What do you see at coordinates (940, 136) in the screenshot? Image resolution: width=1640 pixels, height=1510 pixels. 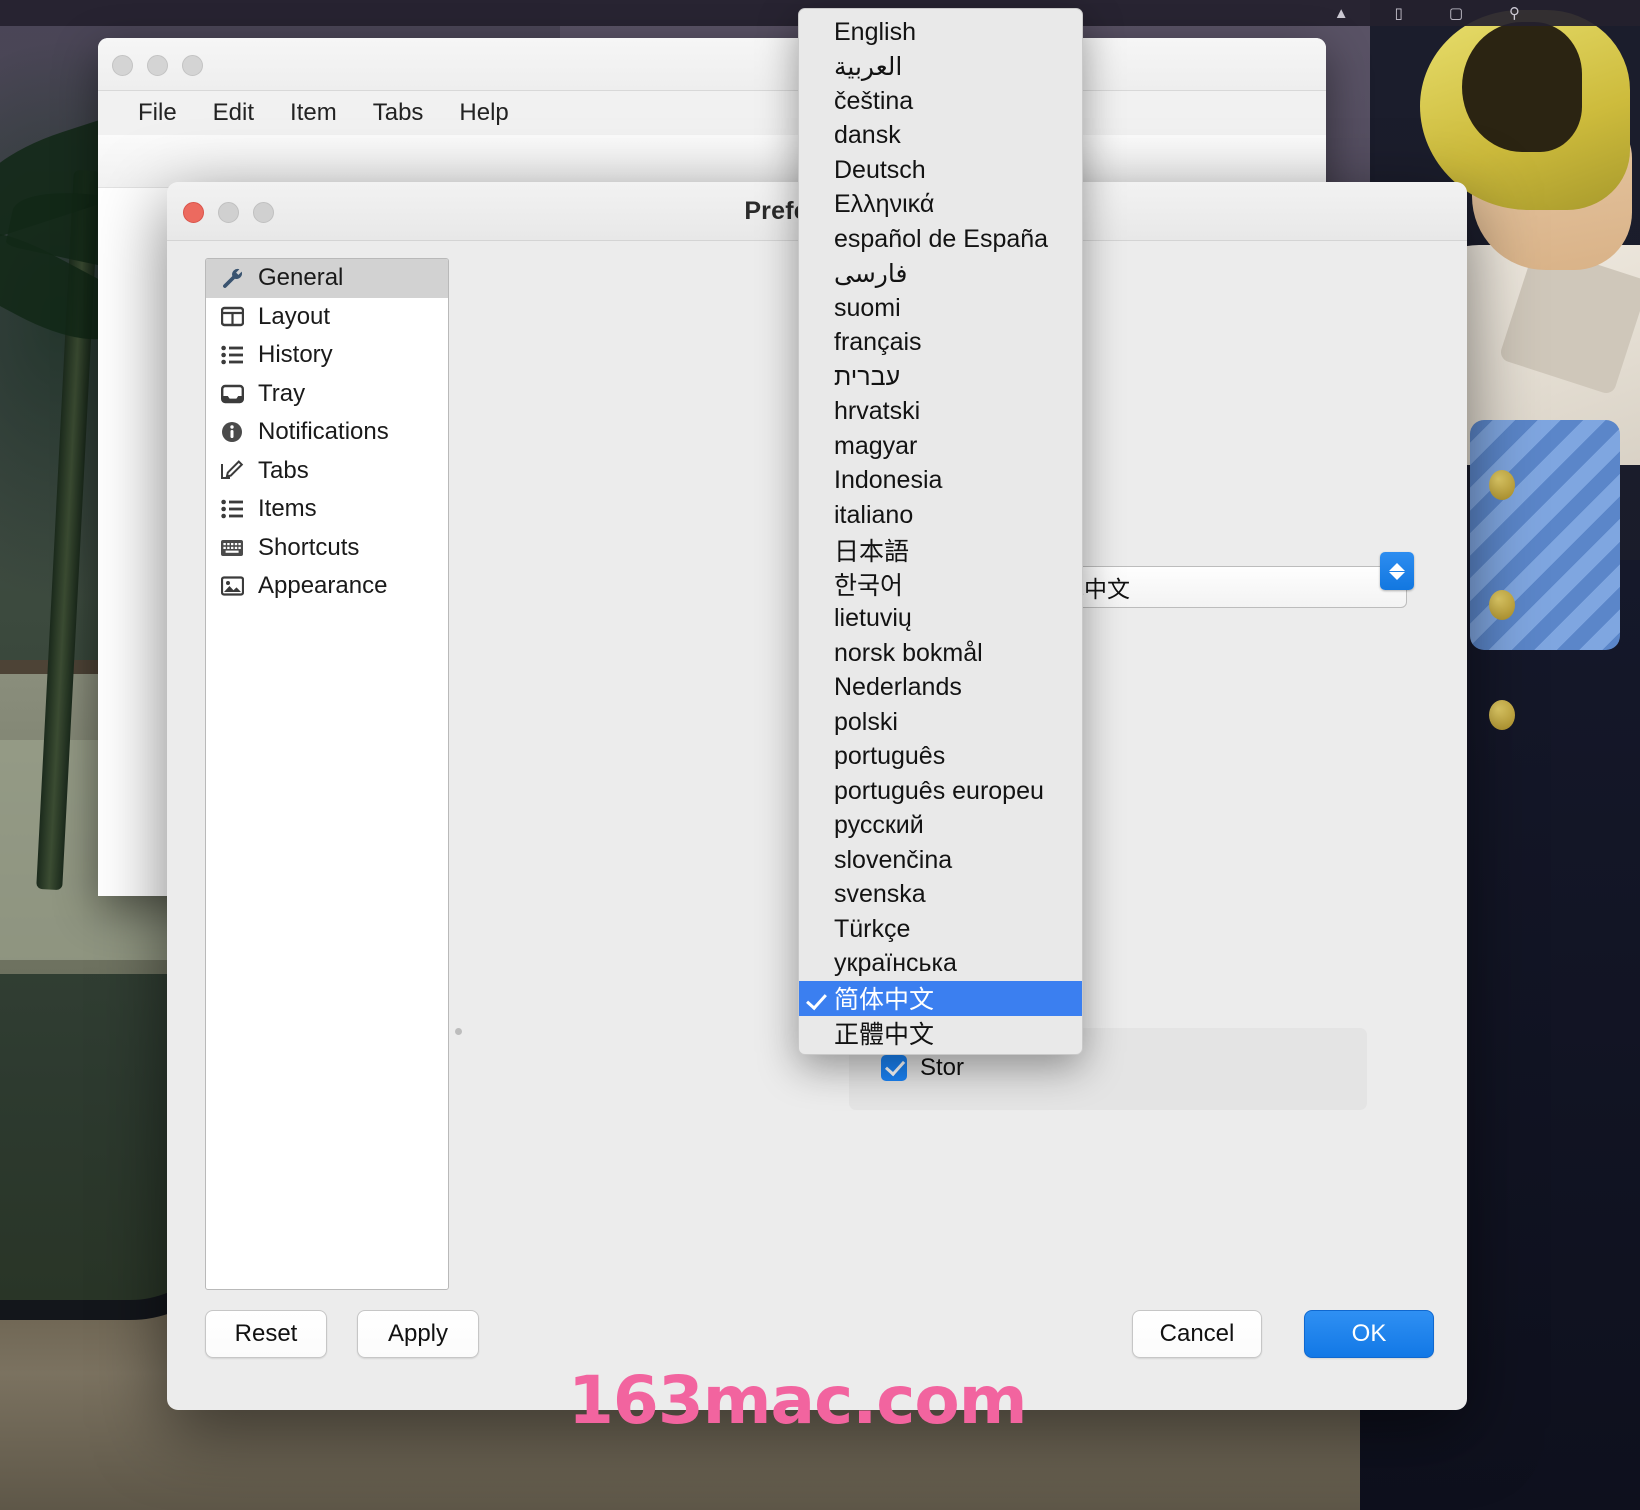 I see `language-menu-item: dansk` at bounding box center [940, 136].